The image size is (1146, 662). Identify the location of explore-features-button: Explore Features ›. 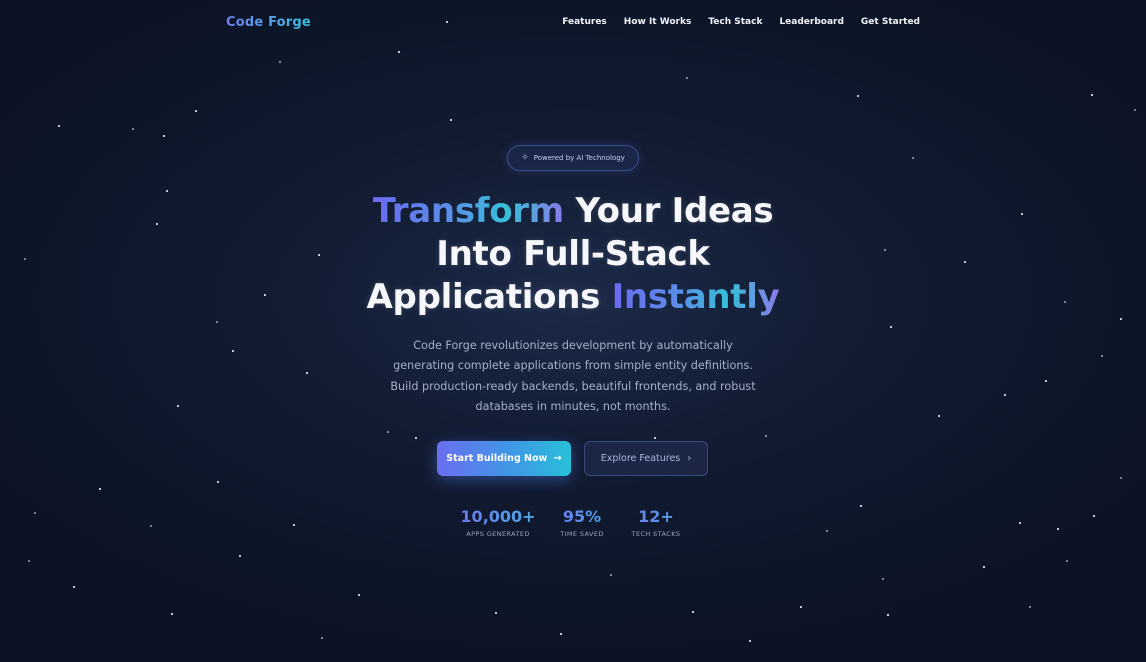
(646, 458).